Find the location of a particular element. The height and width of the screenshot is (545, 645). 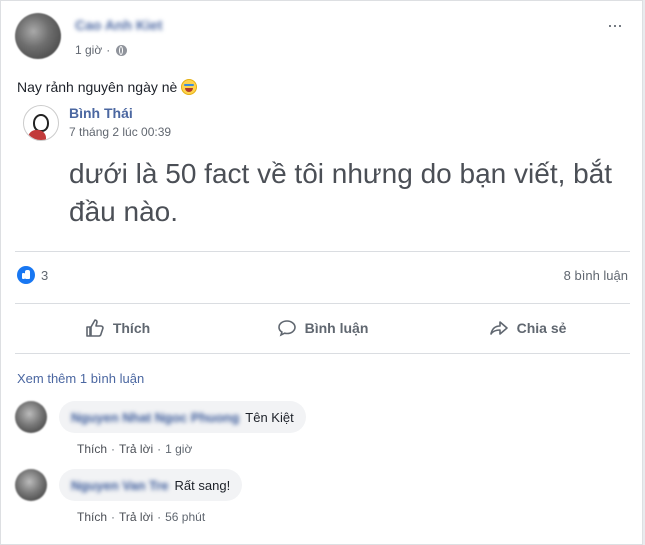

commenter-name: Nguyen Van Tre is located at coordinates (120, 485).